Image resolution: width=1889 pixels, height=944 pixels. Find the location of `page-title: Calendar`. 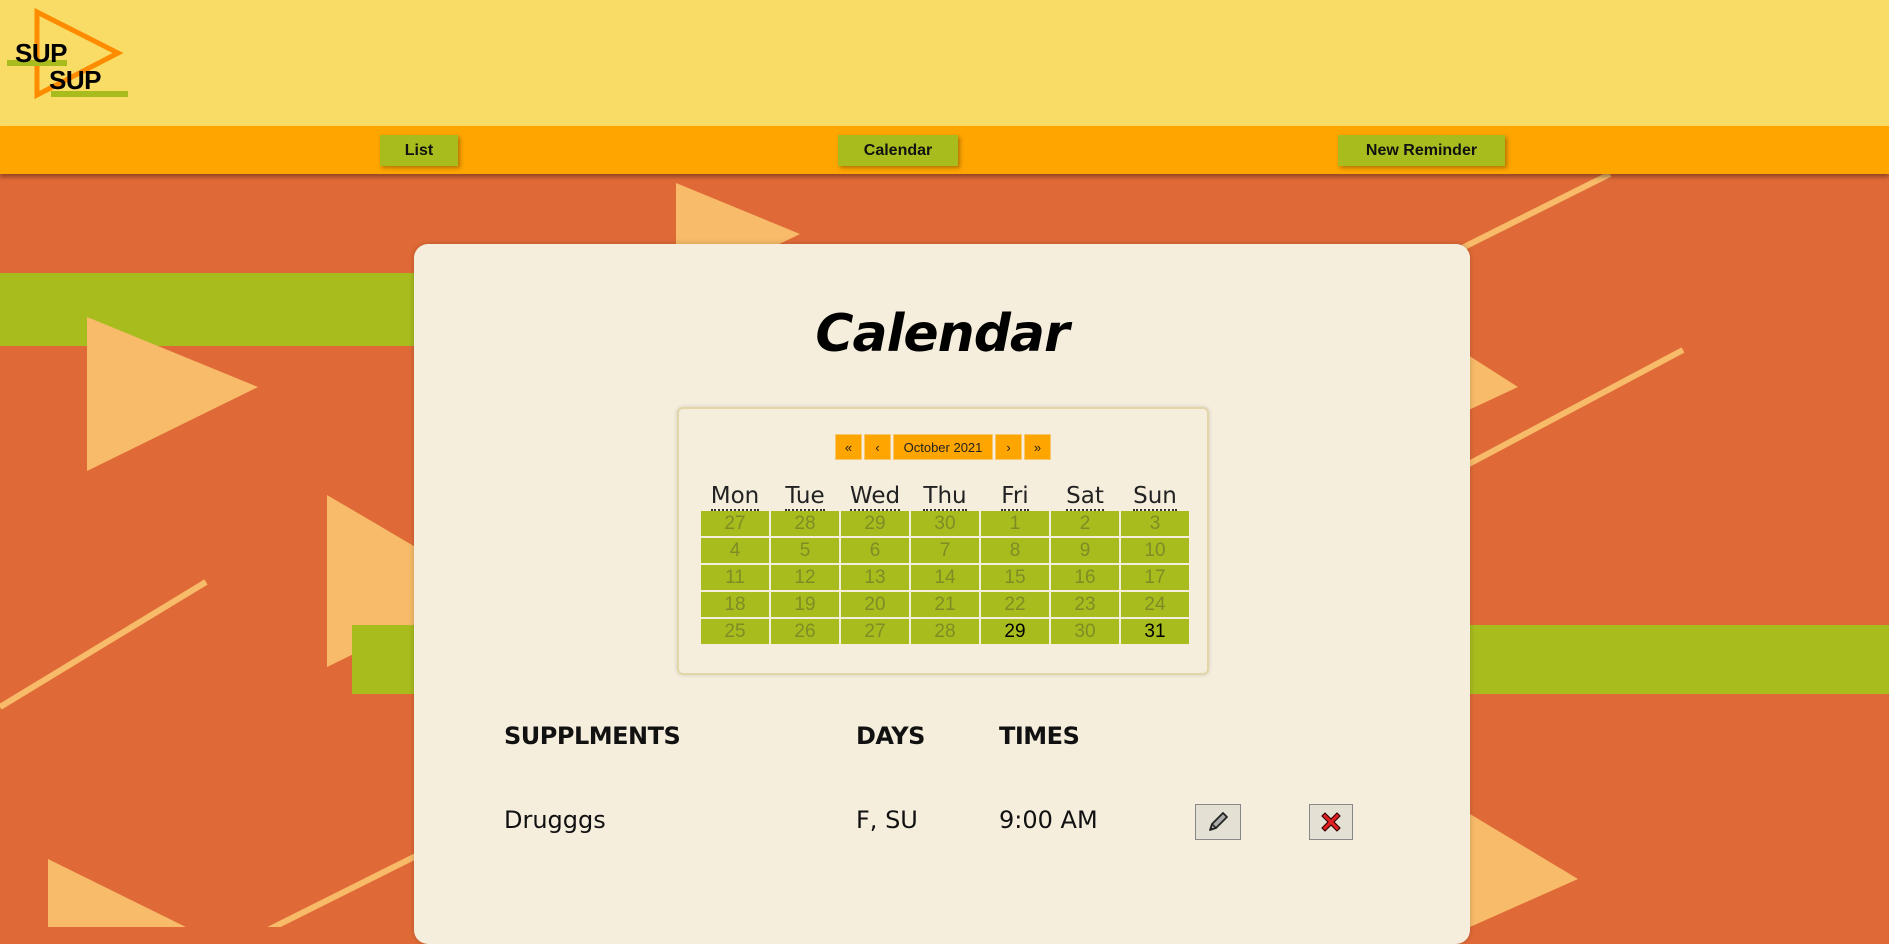

page-title: Calendar is located at coordinates (942, 334).